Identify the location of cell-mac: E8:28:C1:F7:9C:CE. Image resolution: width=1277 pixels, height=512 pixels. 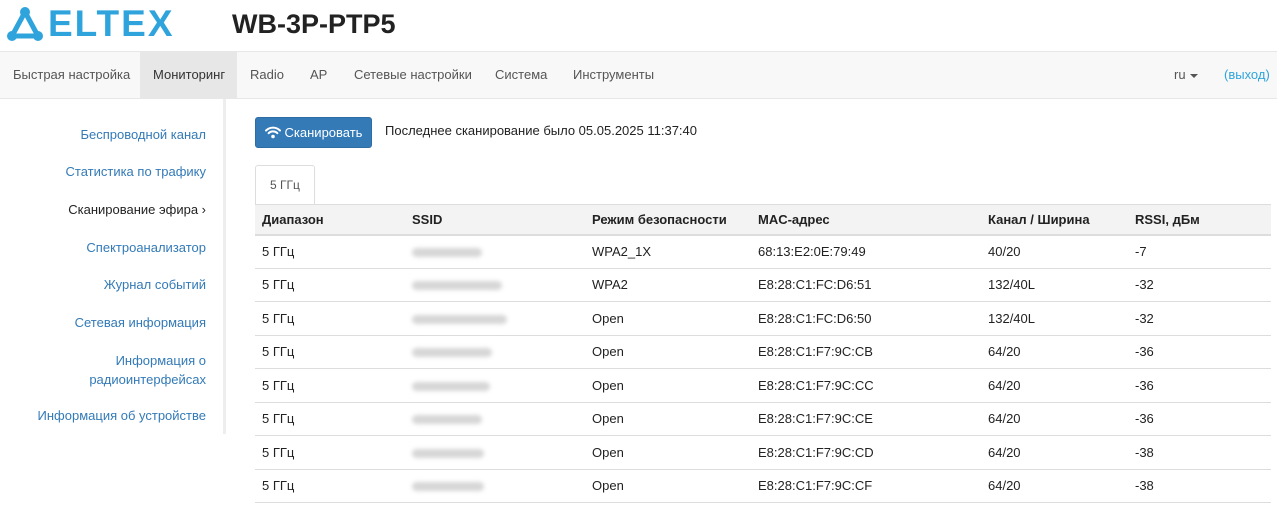
(866, 419).